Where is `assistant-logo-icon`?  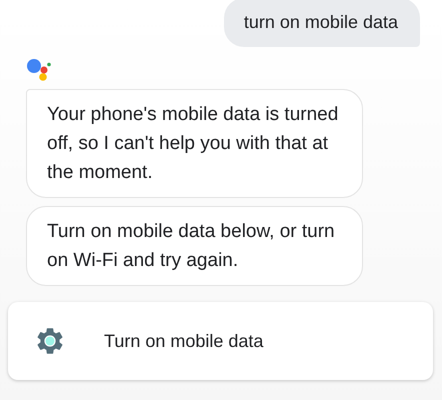
assistant-logo-icon is located at coordinates (39, 69).